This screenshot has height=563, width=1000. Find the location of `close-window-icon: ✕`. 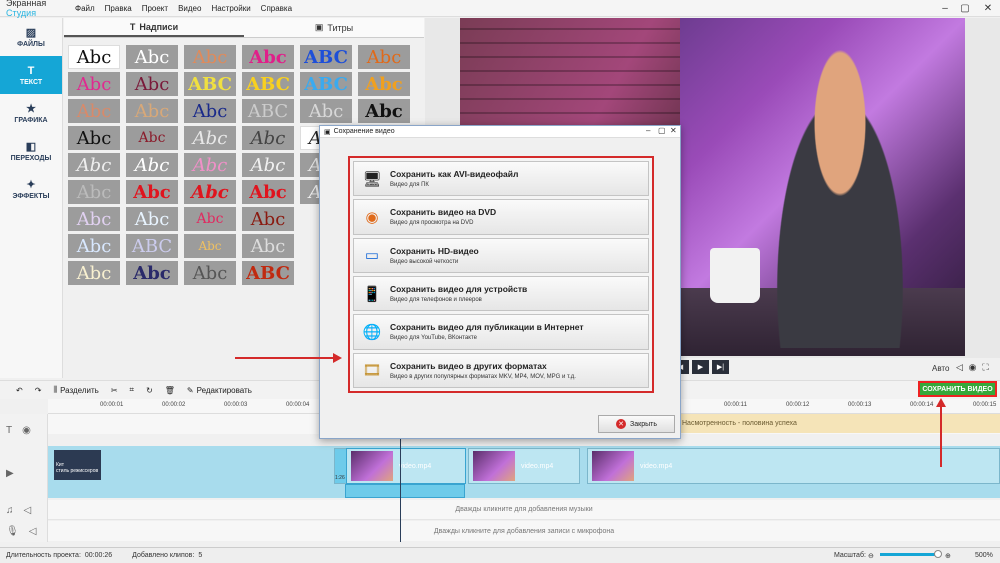

close-window-icon: ✕ is located at coordinates (988, 8).